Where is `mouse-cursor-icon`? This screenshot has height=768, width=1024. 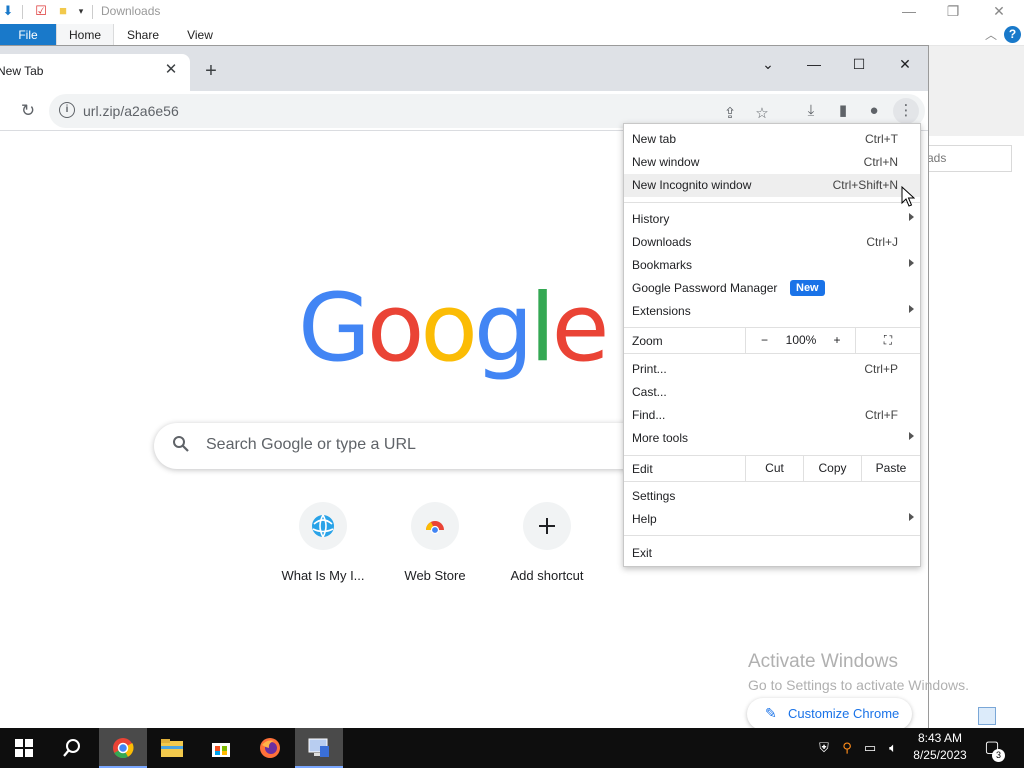
mouse-cursor-icon is located at coordinates (908, 196).